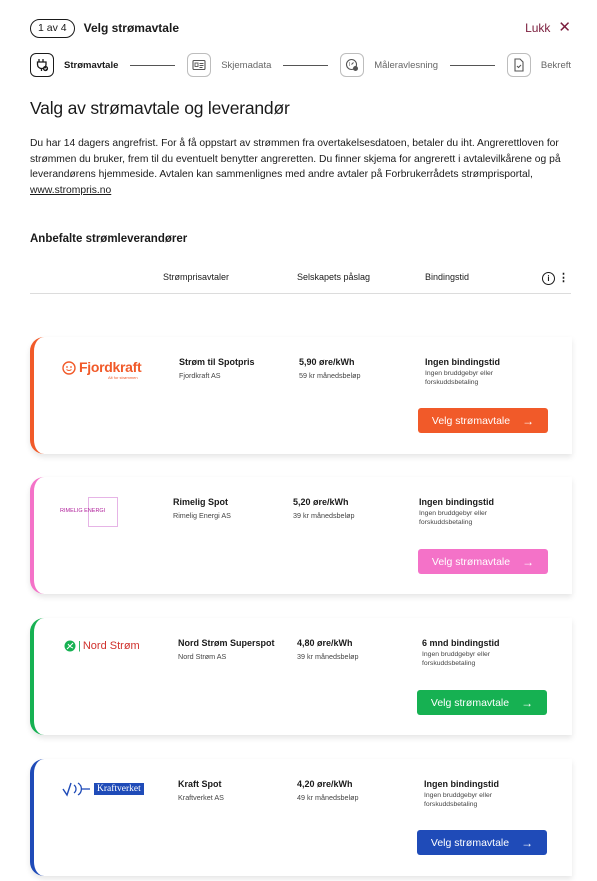 The height and width of the screenshot is (881, 597). I want to click on column-header-markup: Selskapets påslag, so click(334, 277).